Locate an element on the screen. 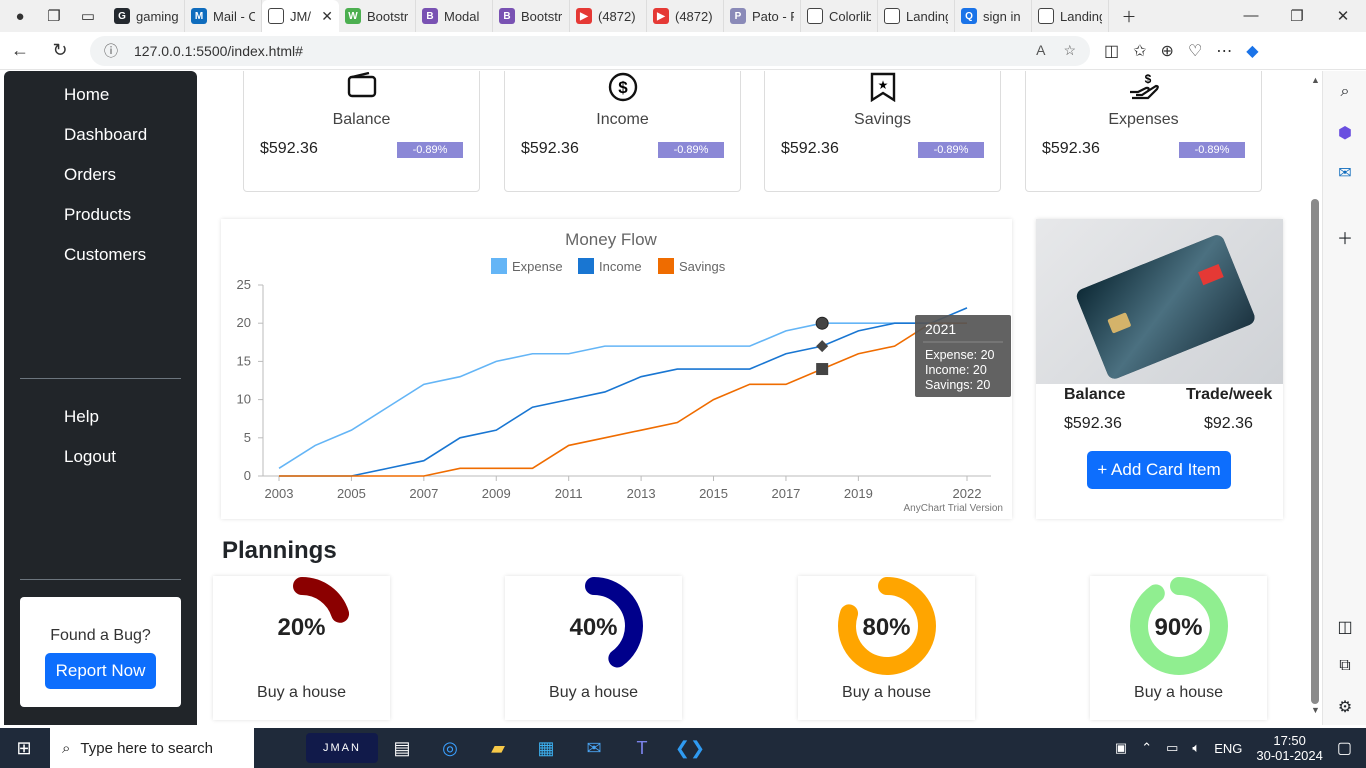 This screenshot has height=768, width=1366. y-tick-label: 20 is located at coordinates (244, 322).